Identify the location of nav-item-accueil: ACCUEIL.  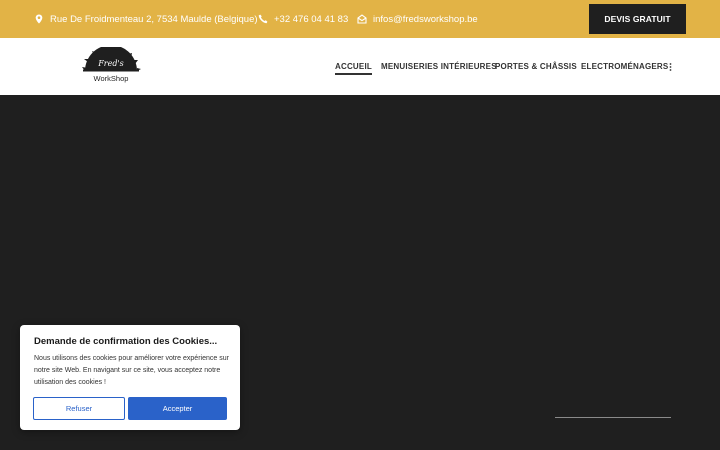
(353, 66).